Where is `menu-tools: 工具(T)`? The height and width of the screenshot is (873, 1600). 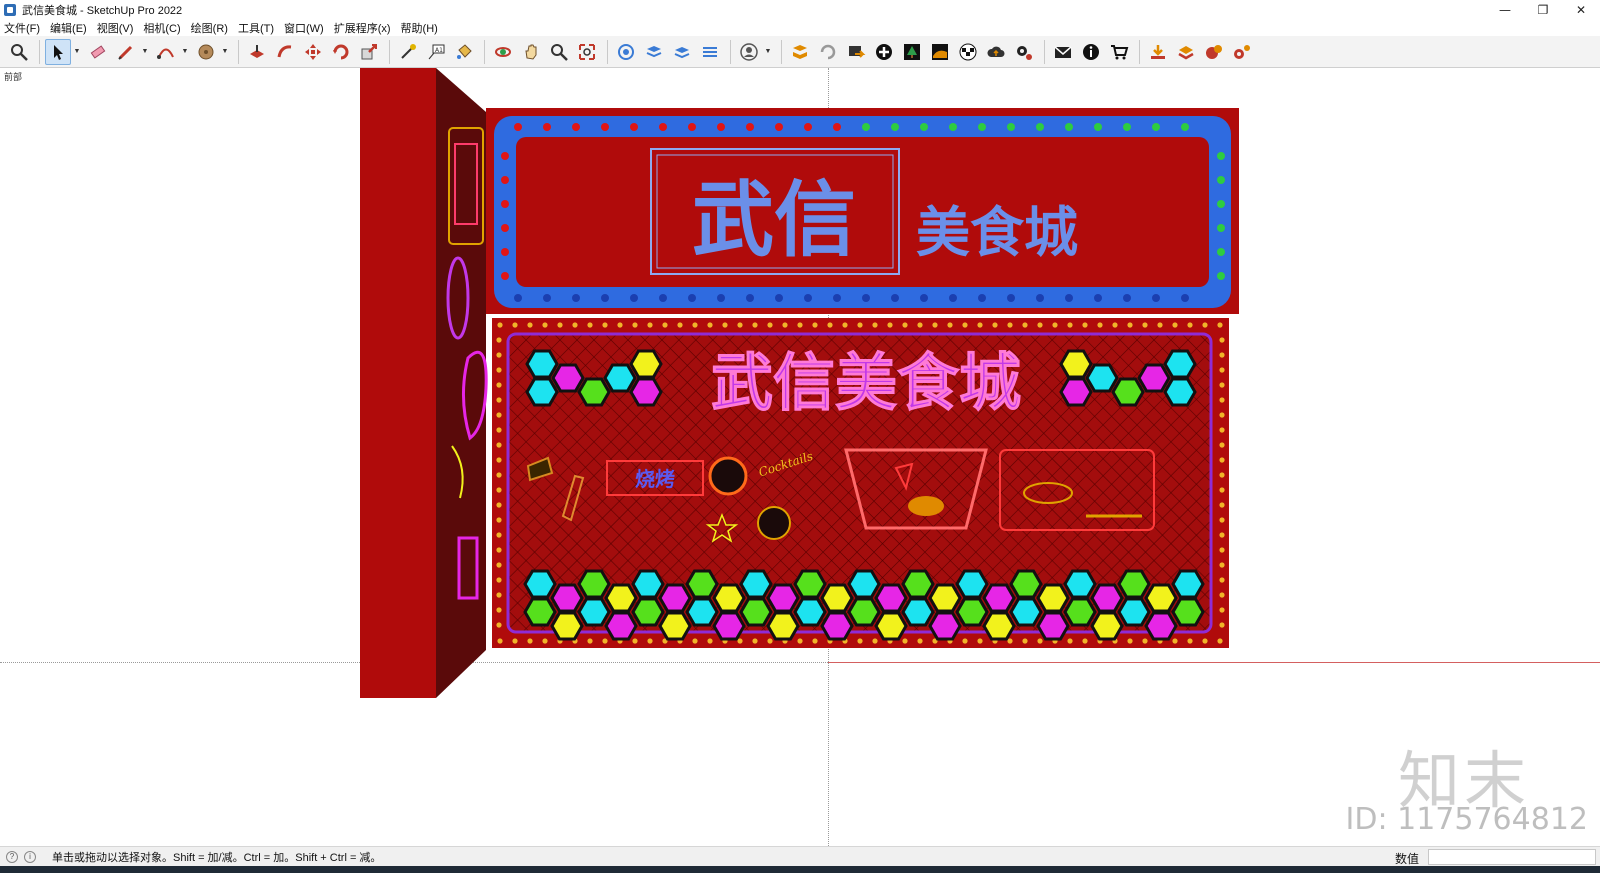
menu-tools: 工具(T) is located at coordinates (256, 28).